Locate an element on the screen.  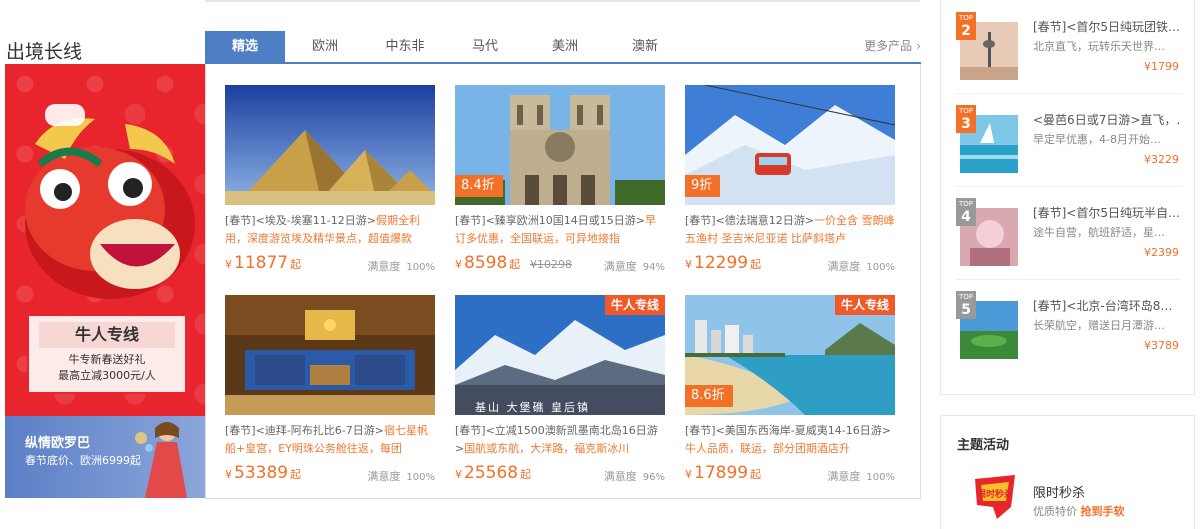
activity-heading: 主题活动 is located at coordinates (983, 445).